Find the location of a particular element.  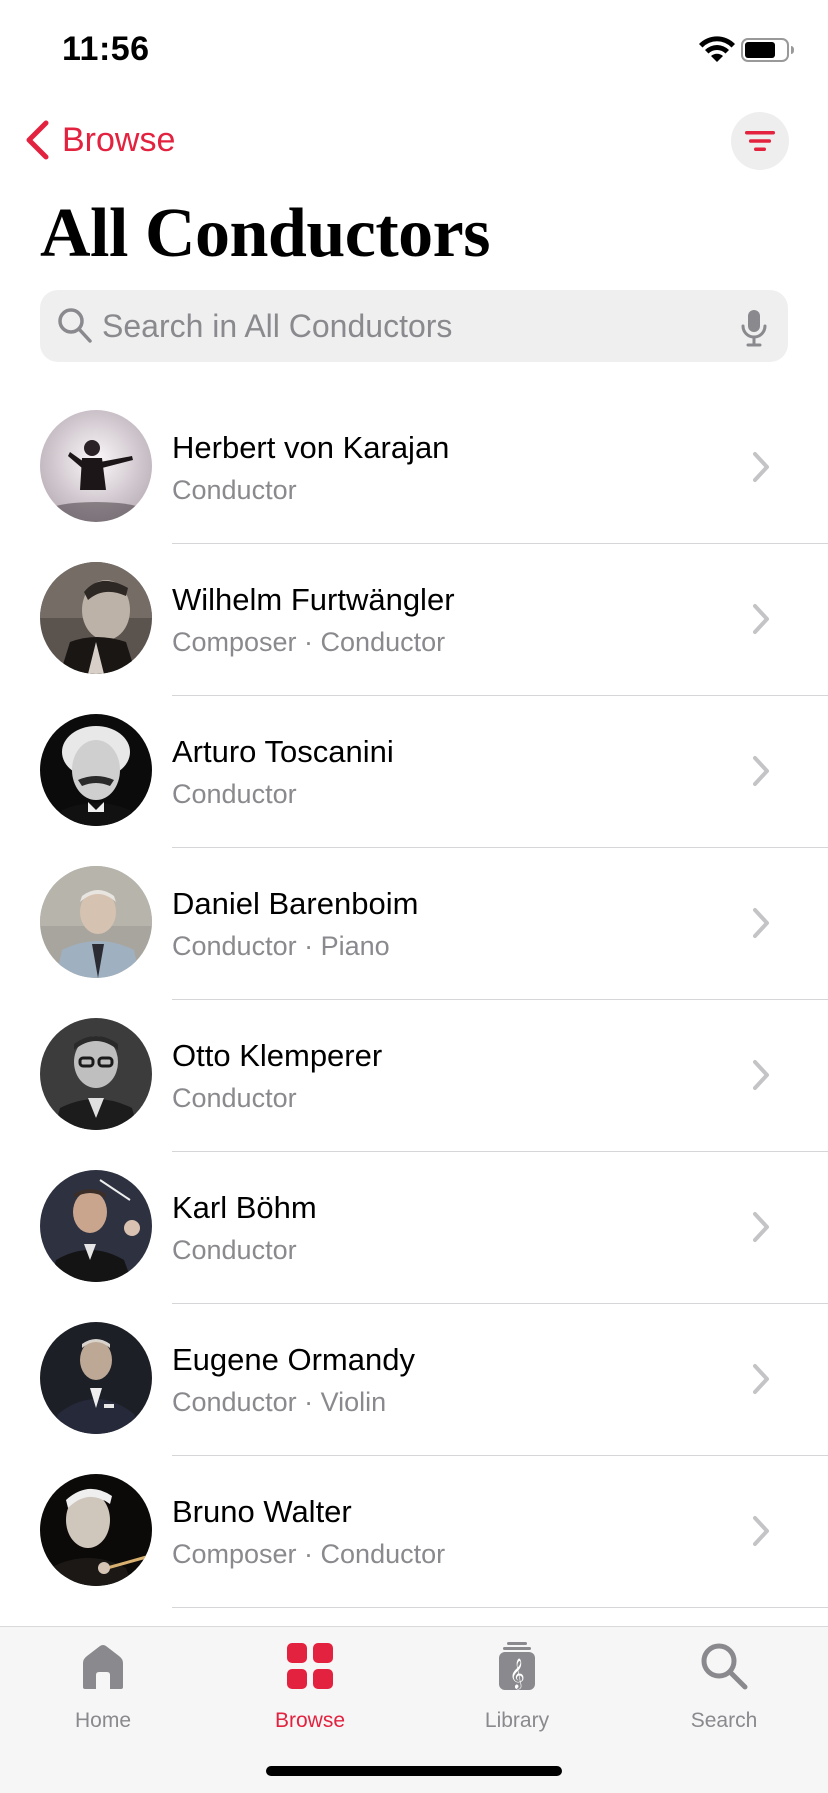

search-icon is located at coordinates (724, 1666).